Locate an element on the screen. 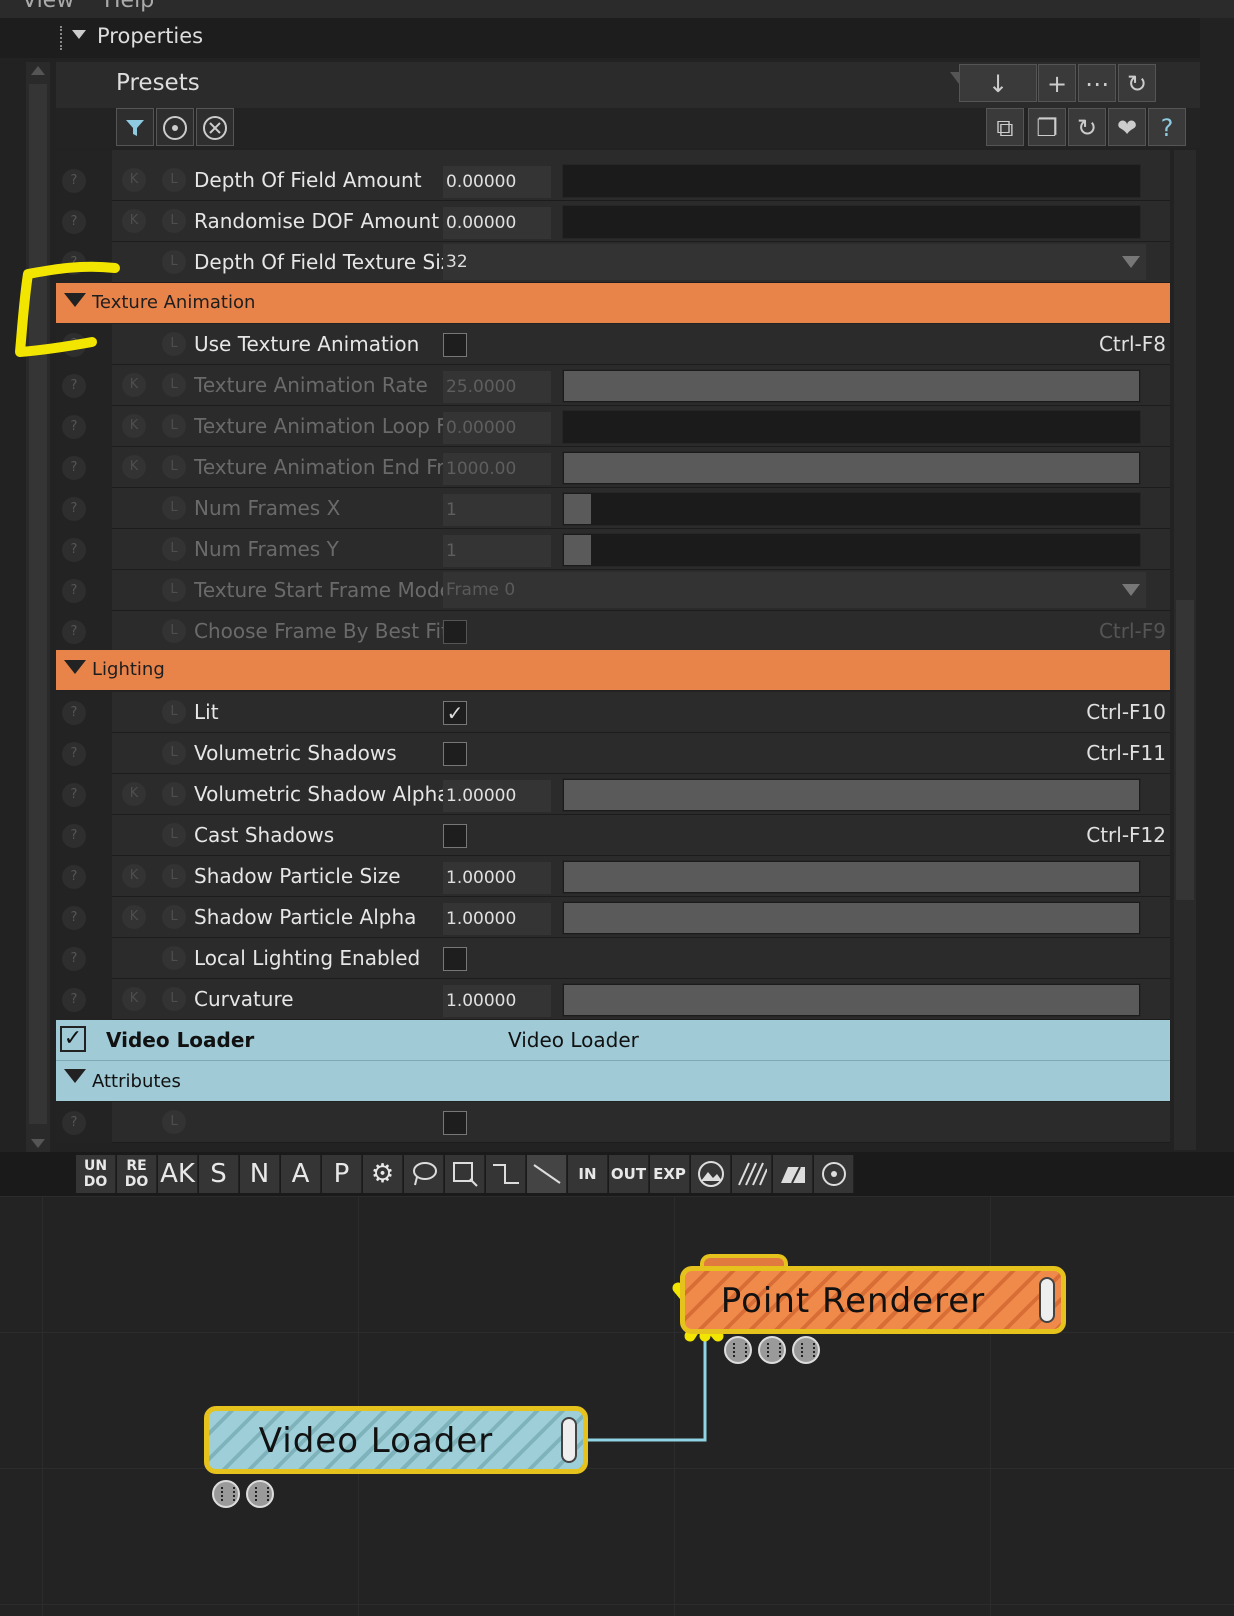  property-dropdown: Frame 0 is located at coordinates (794, 590).